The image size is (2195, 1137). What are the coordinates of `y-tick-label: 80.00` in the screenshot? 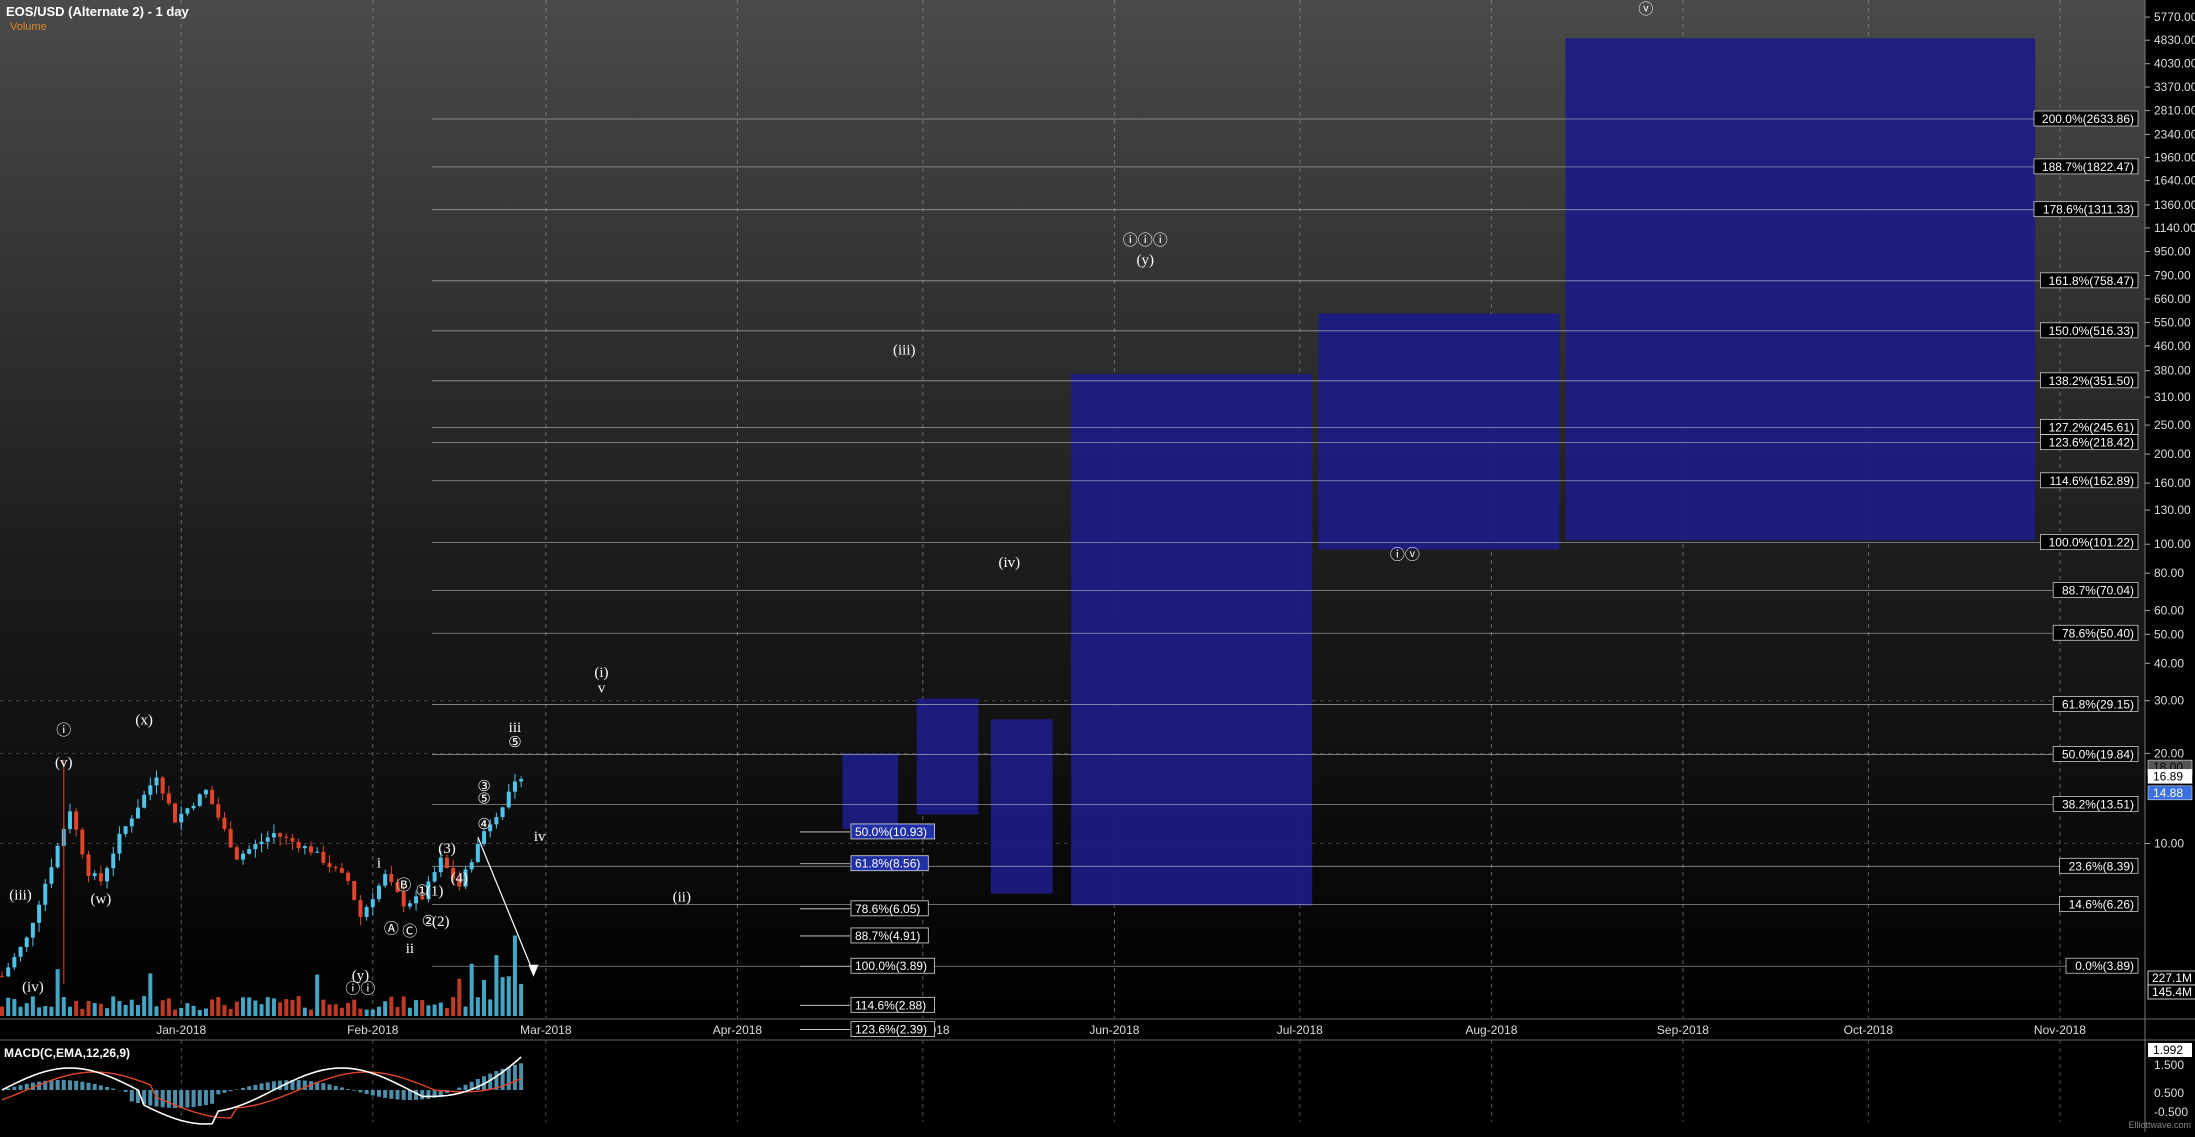 It's located at (2169, 573).